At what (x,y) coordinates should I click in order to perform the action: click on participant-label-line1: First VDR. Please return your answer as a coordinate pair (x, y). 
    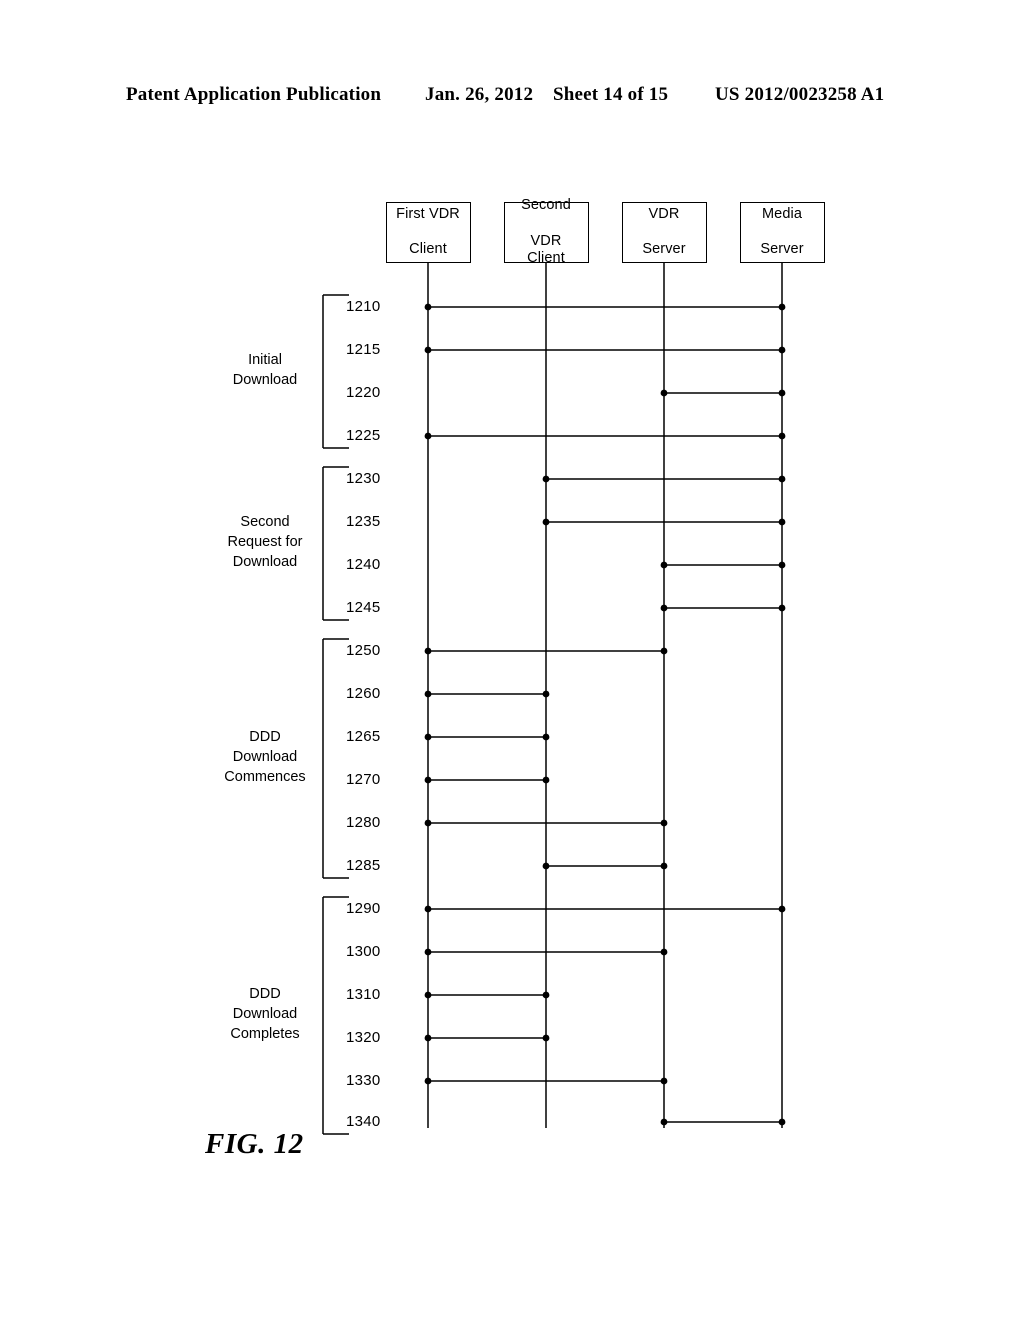
    Looking at the image, I should click on (428, 213).